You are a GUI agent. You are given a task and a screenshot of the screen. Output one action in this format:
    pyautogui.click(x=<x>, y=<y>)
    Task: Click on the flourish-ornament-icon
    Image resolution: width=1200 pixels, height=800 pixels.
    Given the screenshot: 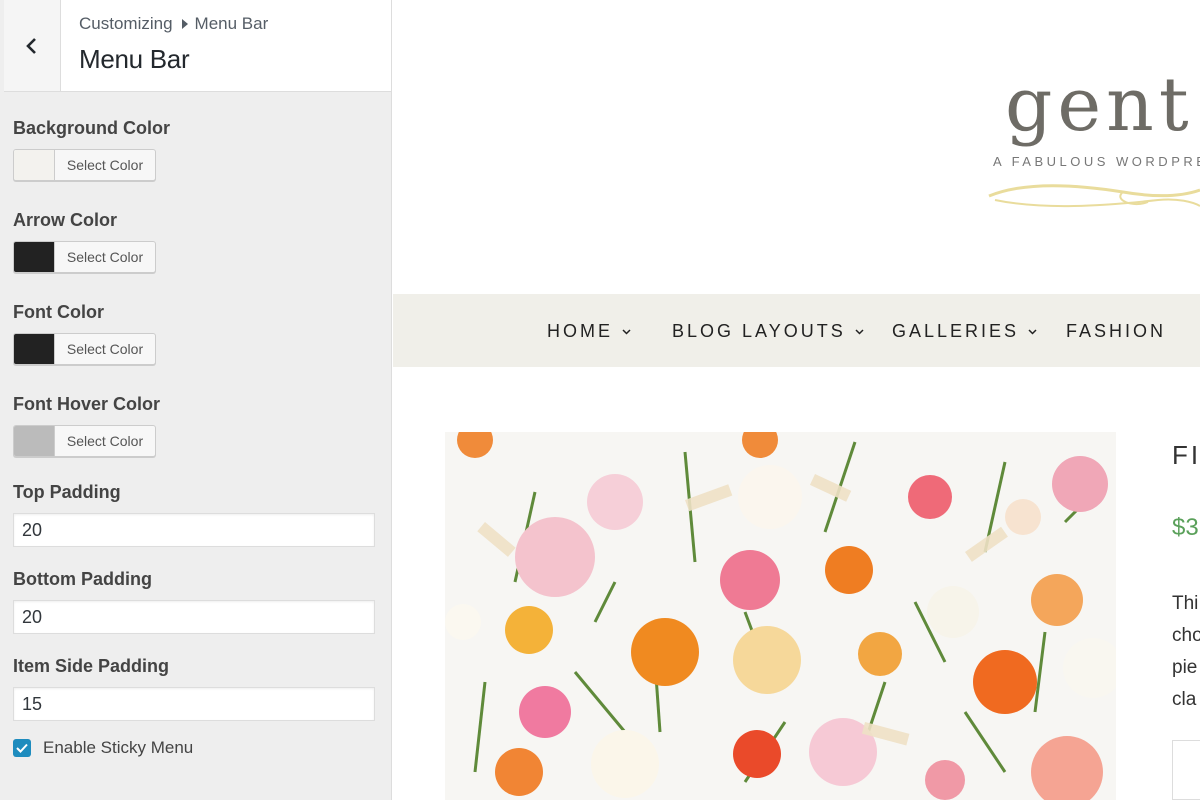 What is the action you would take?
    pyautogui.click(x=1094, y=196)
    